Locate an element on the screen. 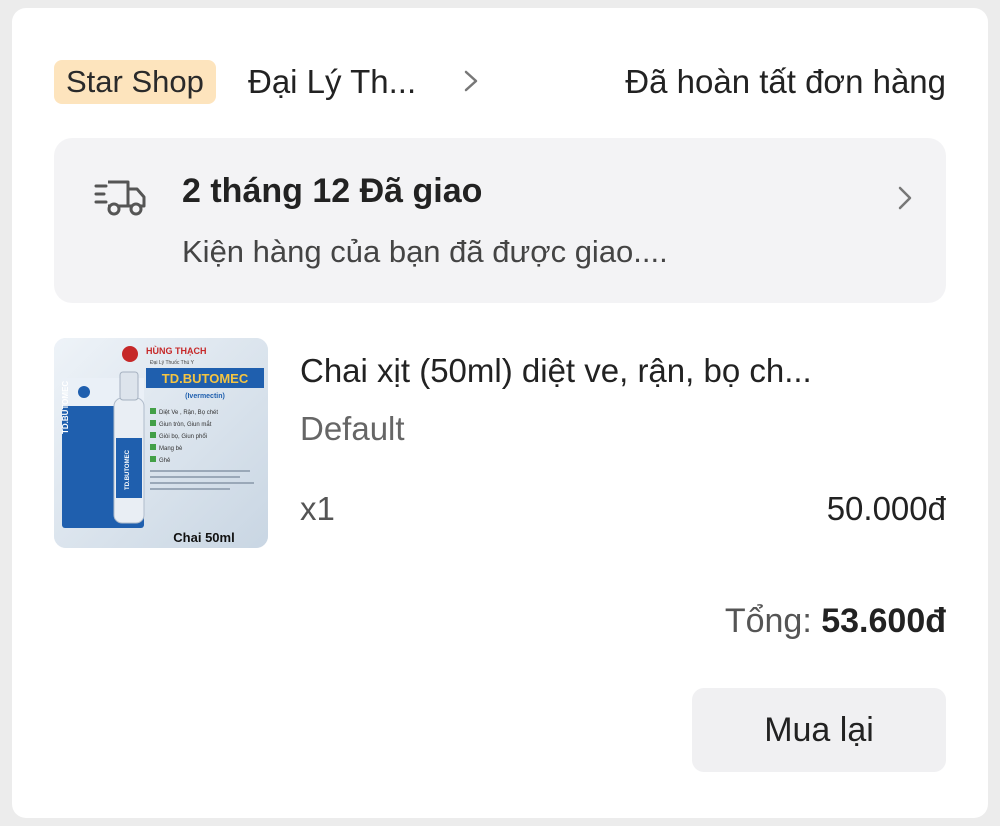 The height and width of the screenshot is (826, 1000). order-status: Đã hoàn tất đơn hàng is located at coordinates (785, 81).